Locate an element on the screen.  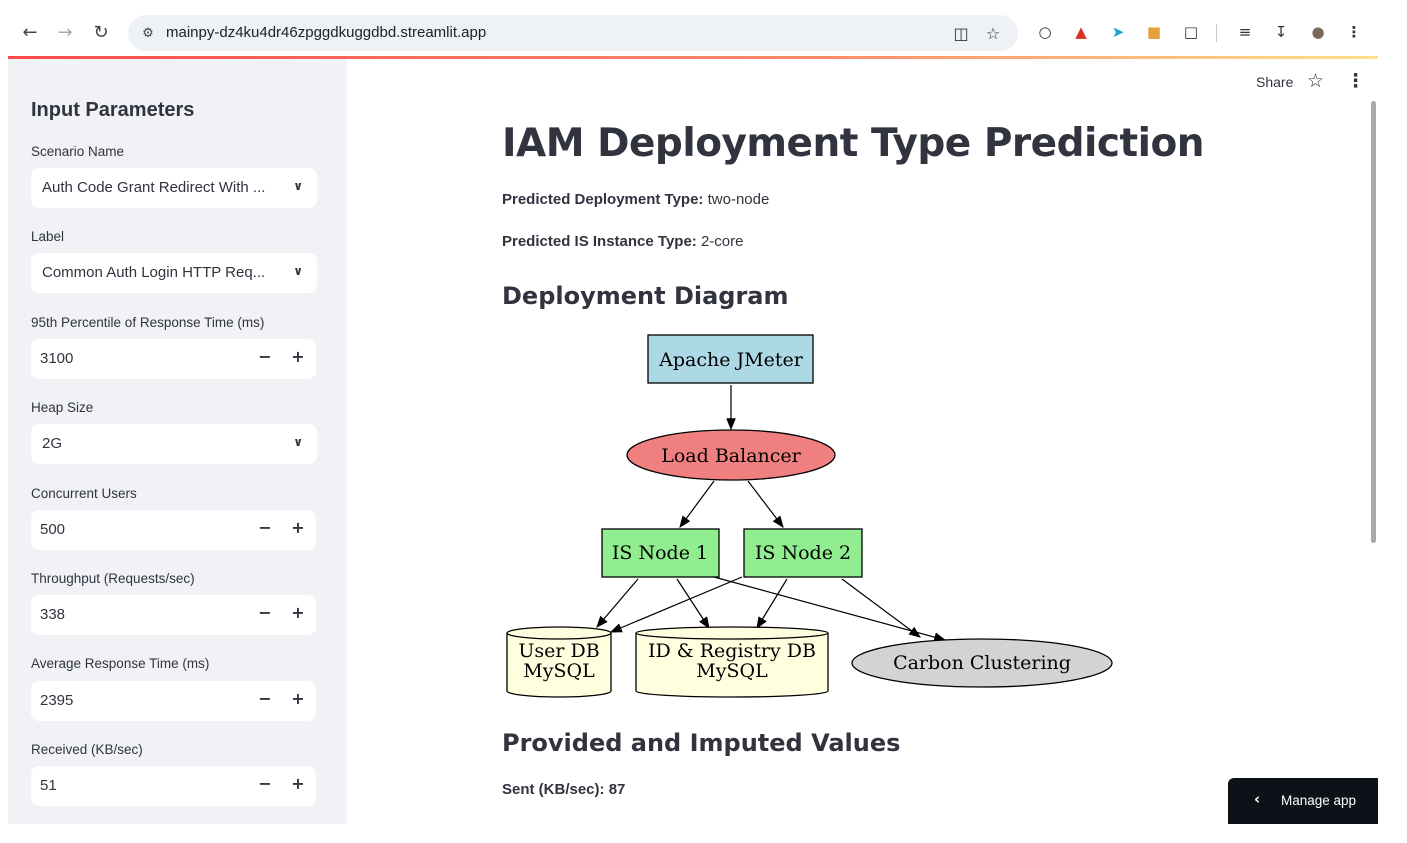
manage-app-button: ‹ Manage app is located at coordinates (1303, 801).